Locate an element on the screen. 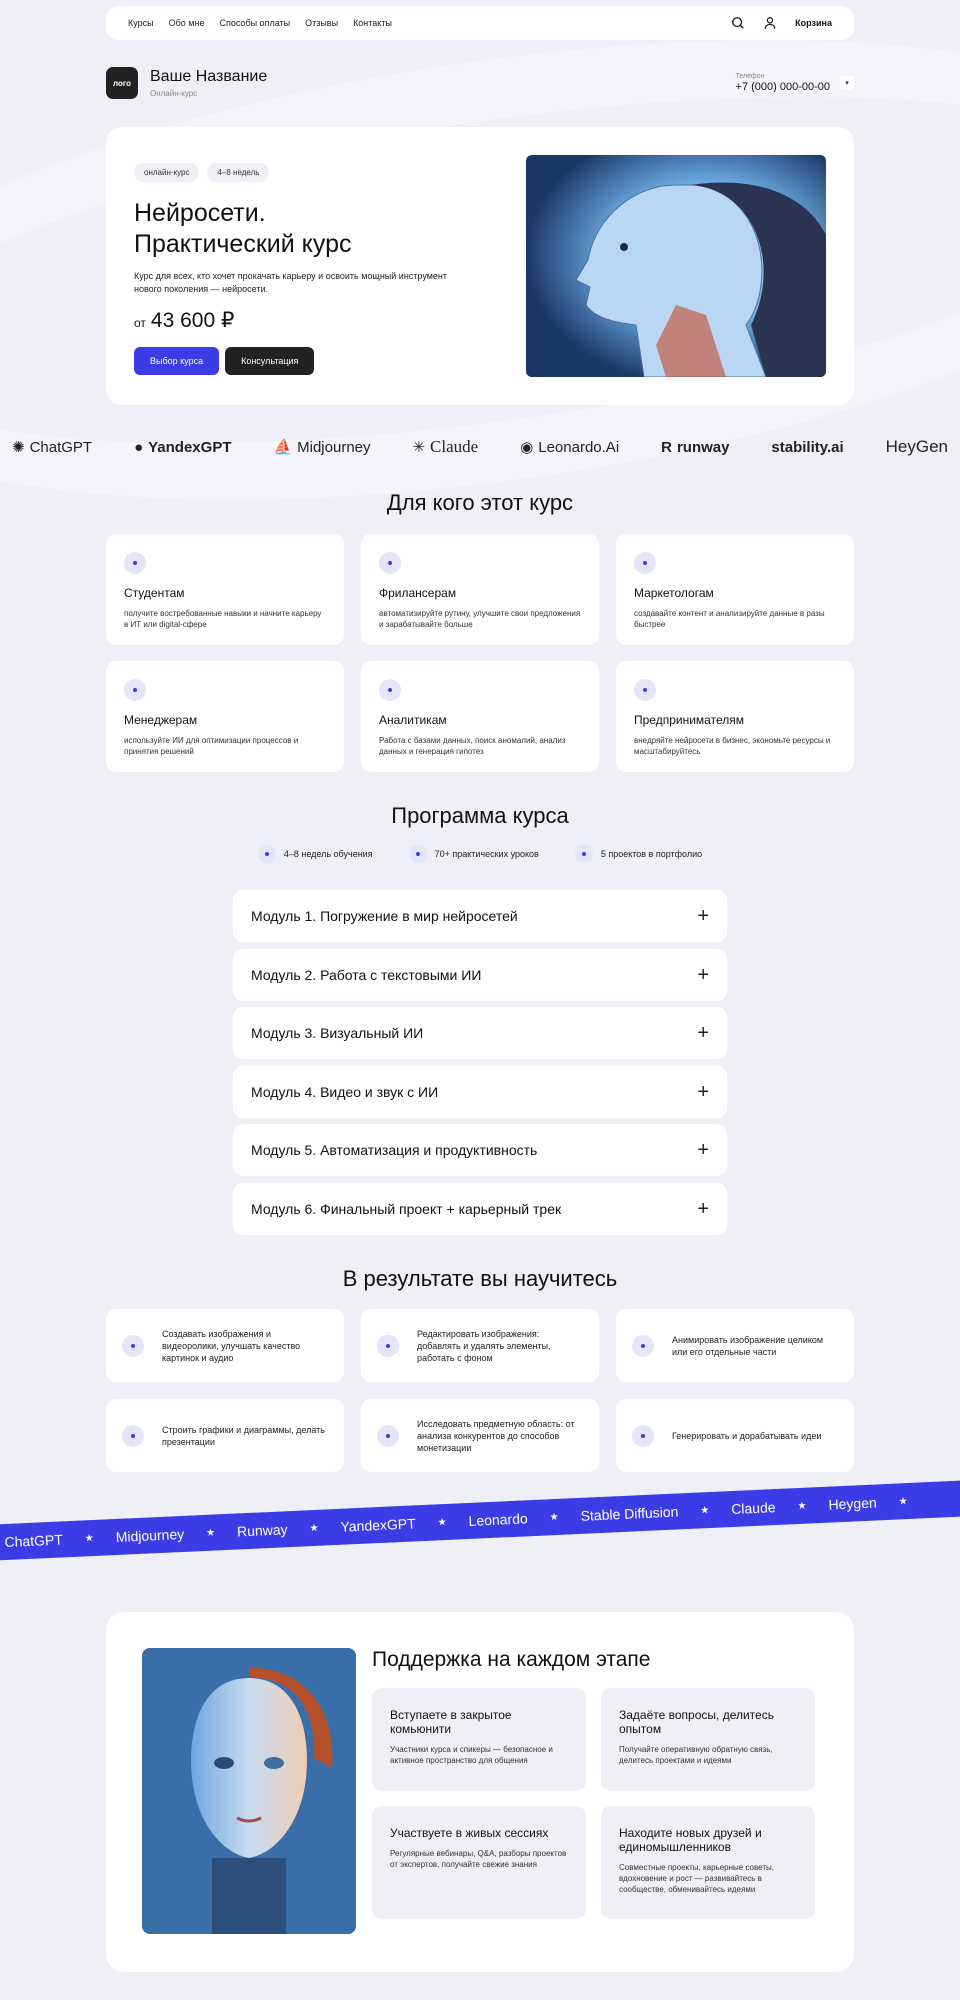 The height and width of the screenshot is (2000, 960). support-card-title: Вступаете в закрытое комьюнити is located at coordinates (451, 1722).